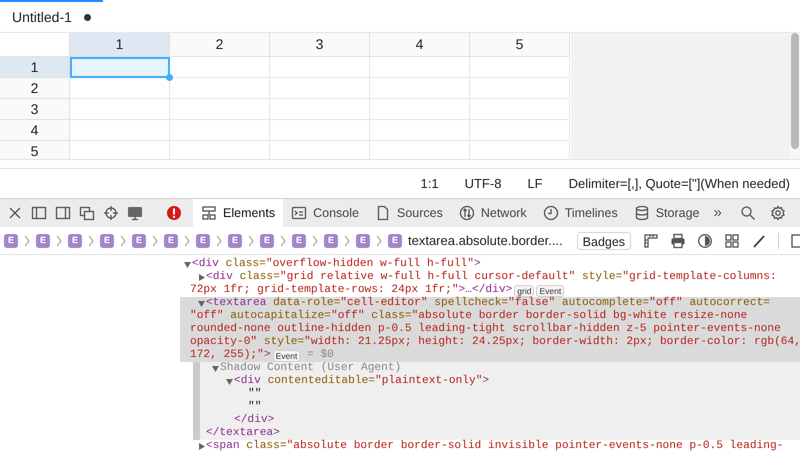  I want to click on layout-icon, so click(209, 213).